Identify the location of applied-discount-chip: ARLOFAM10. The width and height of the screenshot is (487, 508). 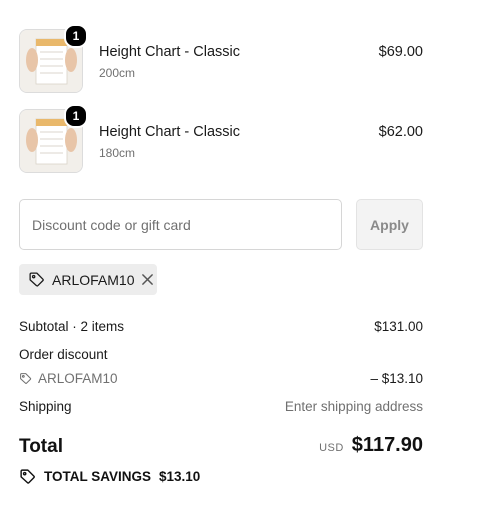
(88, 279).